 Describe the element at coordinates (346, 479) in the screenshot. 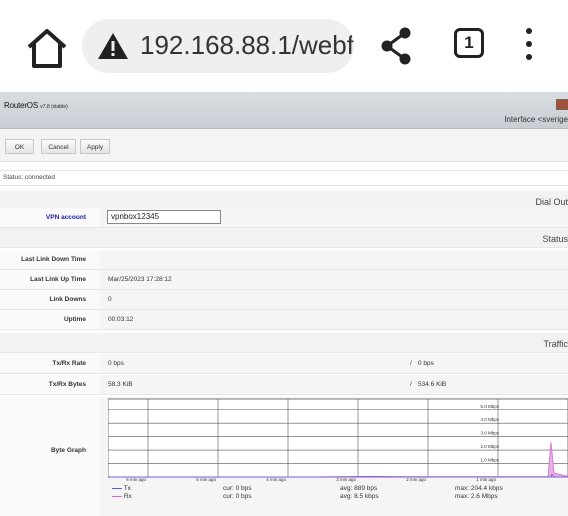

I see `x-tick-label: 3 min ago` at that location.